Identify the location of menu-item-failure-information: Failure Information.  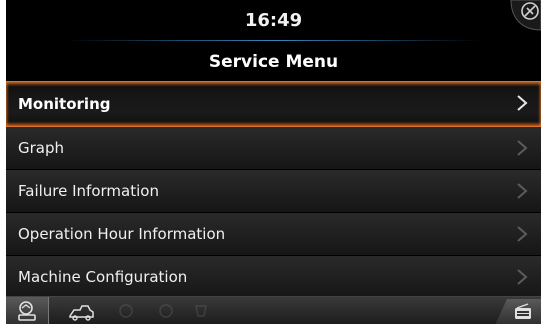
(273, 191).